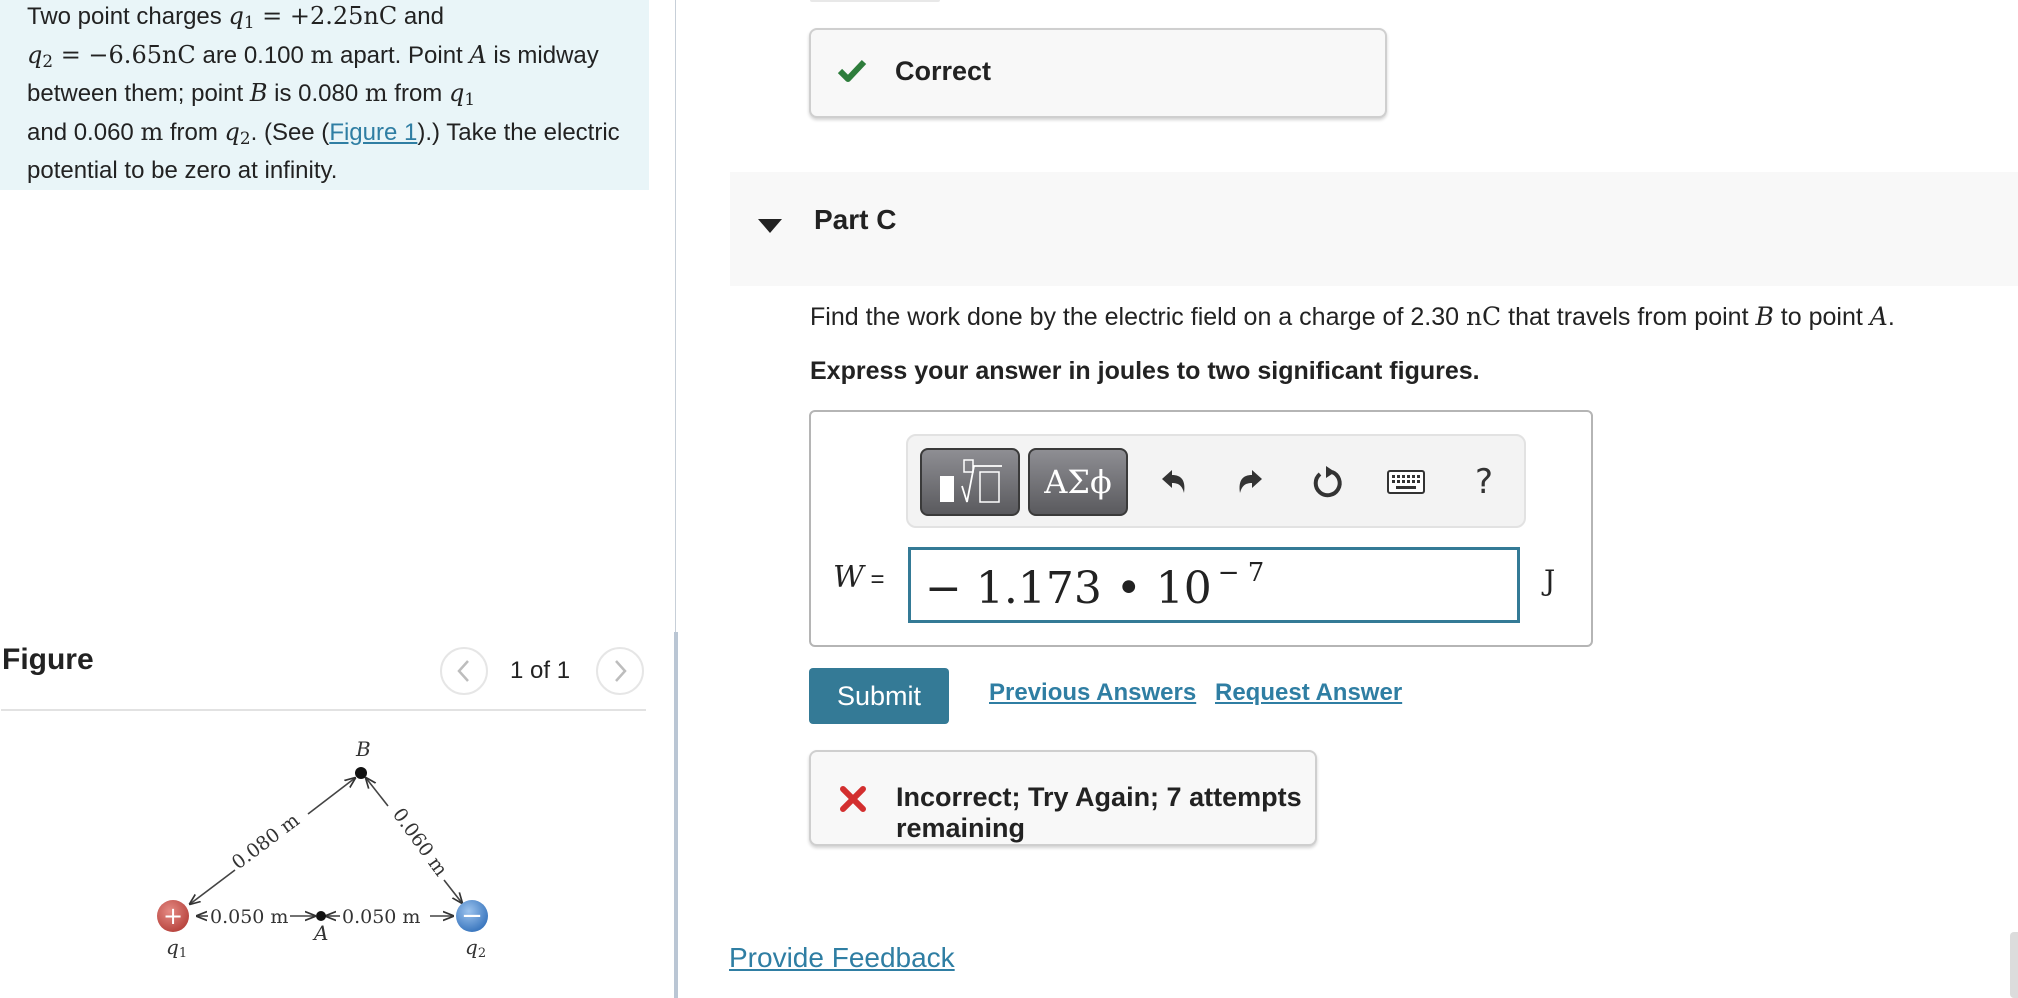 This screenshot has height=998, width=2018. What do you see at coordinates (1374, 229) in the screenshot?
I see `part-c-header: Part C` at bounding box center [1374, 229].